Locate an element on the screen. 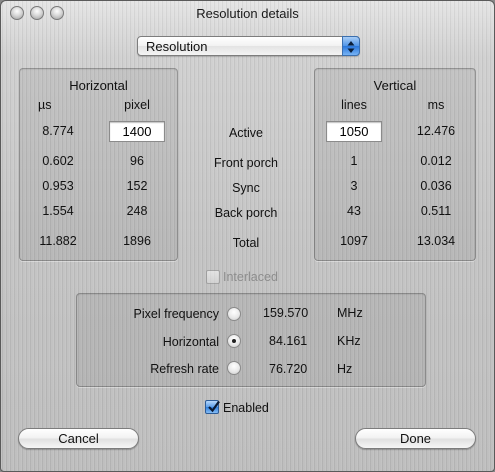 The image size is (495, 472). vertical-title: Vertical is located at coordinates (395, 85).